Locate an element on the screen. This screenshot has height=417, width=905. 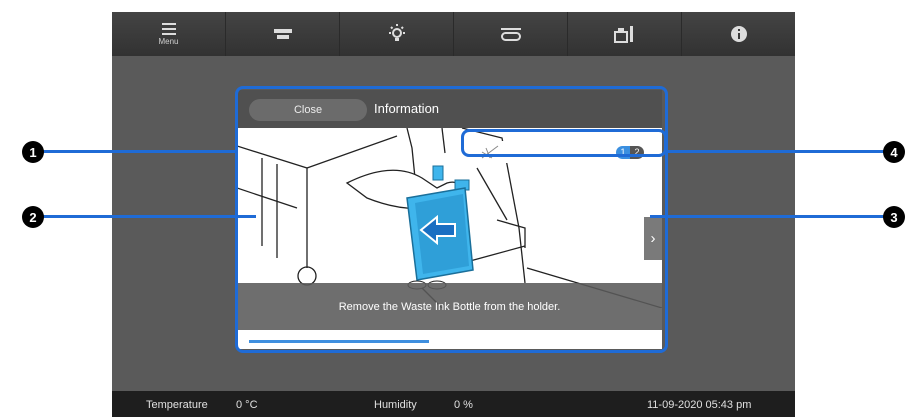
callout-badge-2: 2 is located at coordinates (33, 217).